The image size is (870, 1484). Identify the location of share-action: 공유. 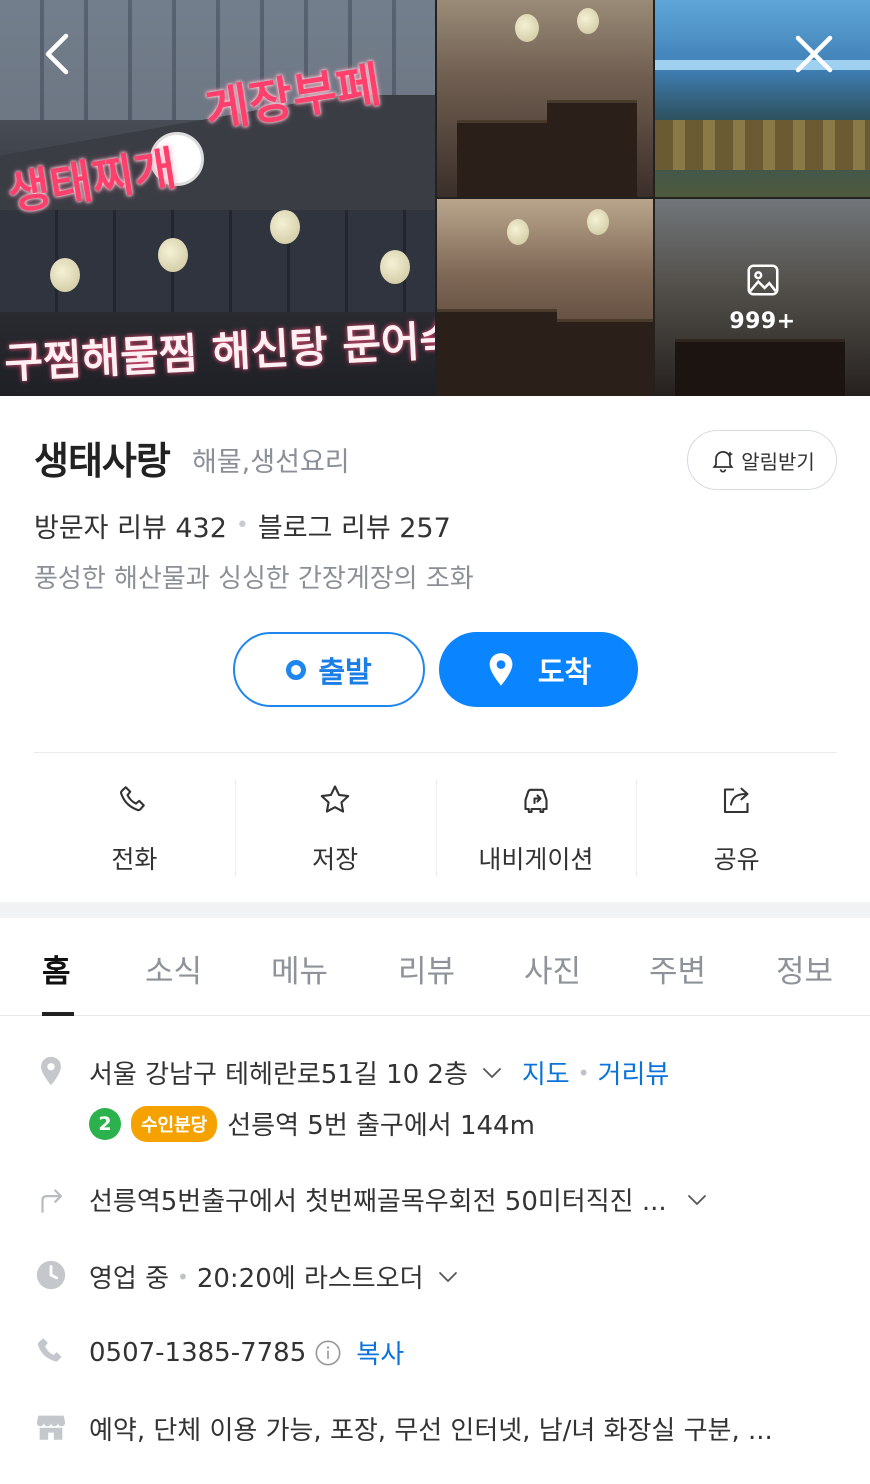
(736, 828).